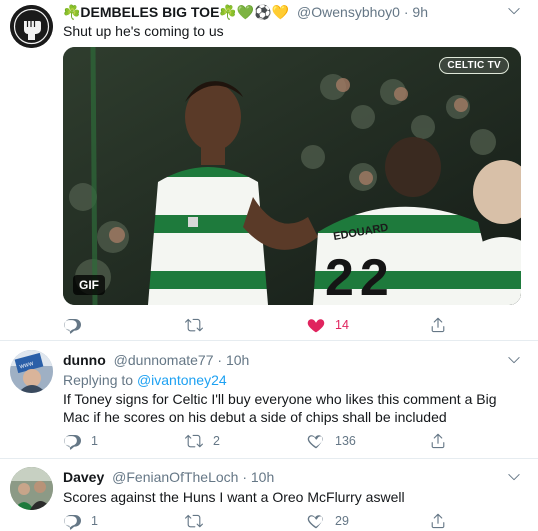 This screenshot has width=538, height=531. What do you see at coordinates (360, 277) in the screenshot?
I see `svg-text: 22` at bounding box center [360, 277].